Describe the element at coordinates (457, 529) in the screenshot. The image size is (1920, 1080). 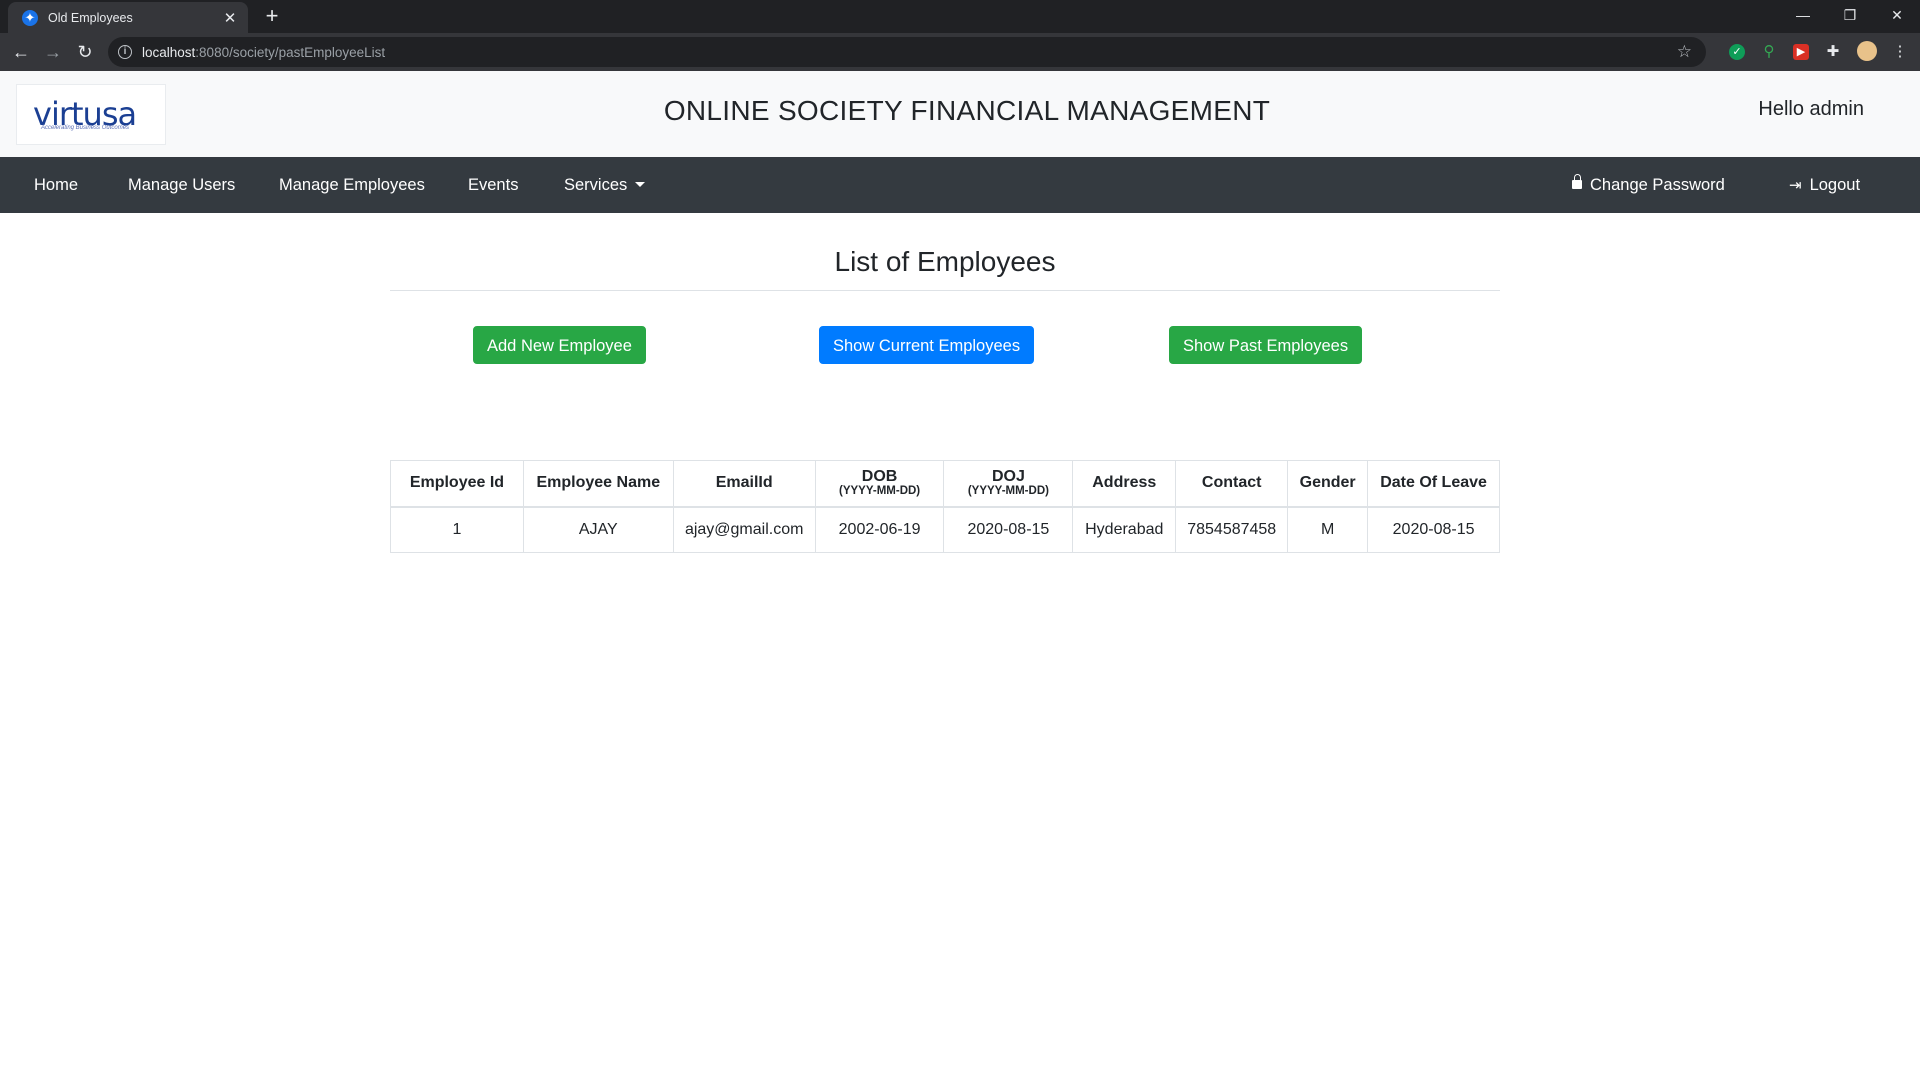
I see `cell-id: 1` at that location.